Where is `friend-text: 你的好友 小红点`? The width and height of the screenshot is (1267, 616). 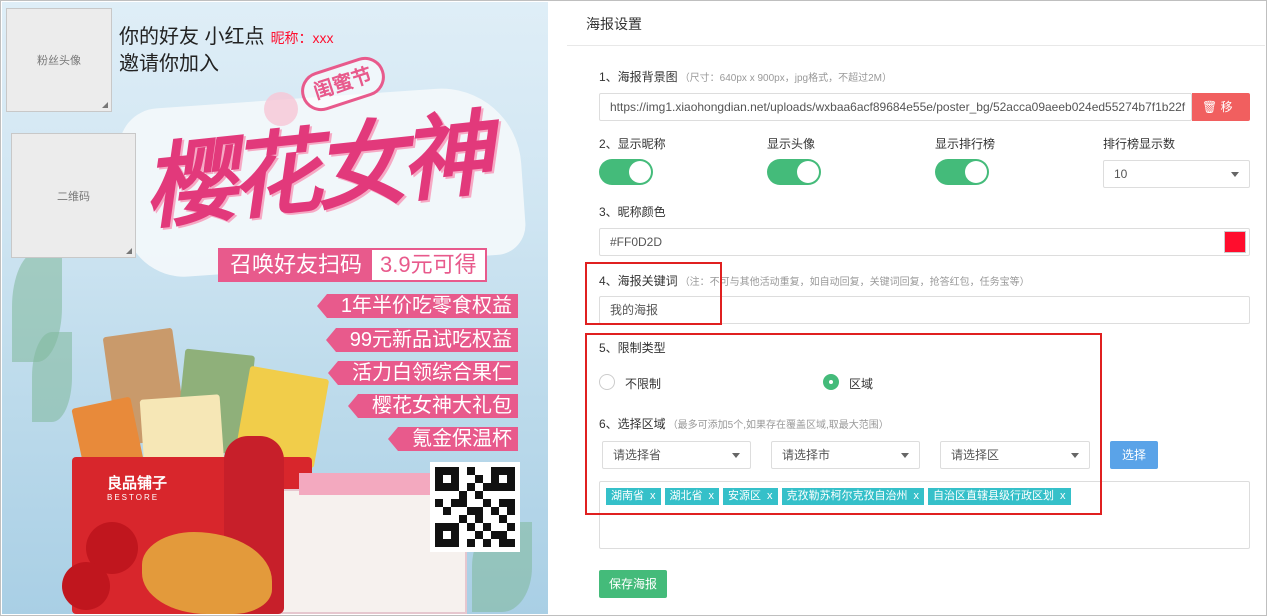 friend-text: 你的好友 小红点 is located at coordinates (192, 37).